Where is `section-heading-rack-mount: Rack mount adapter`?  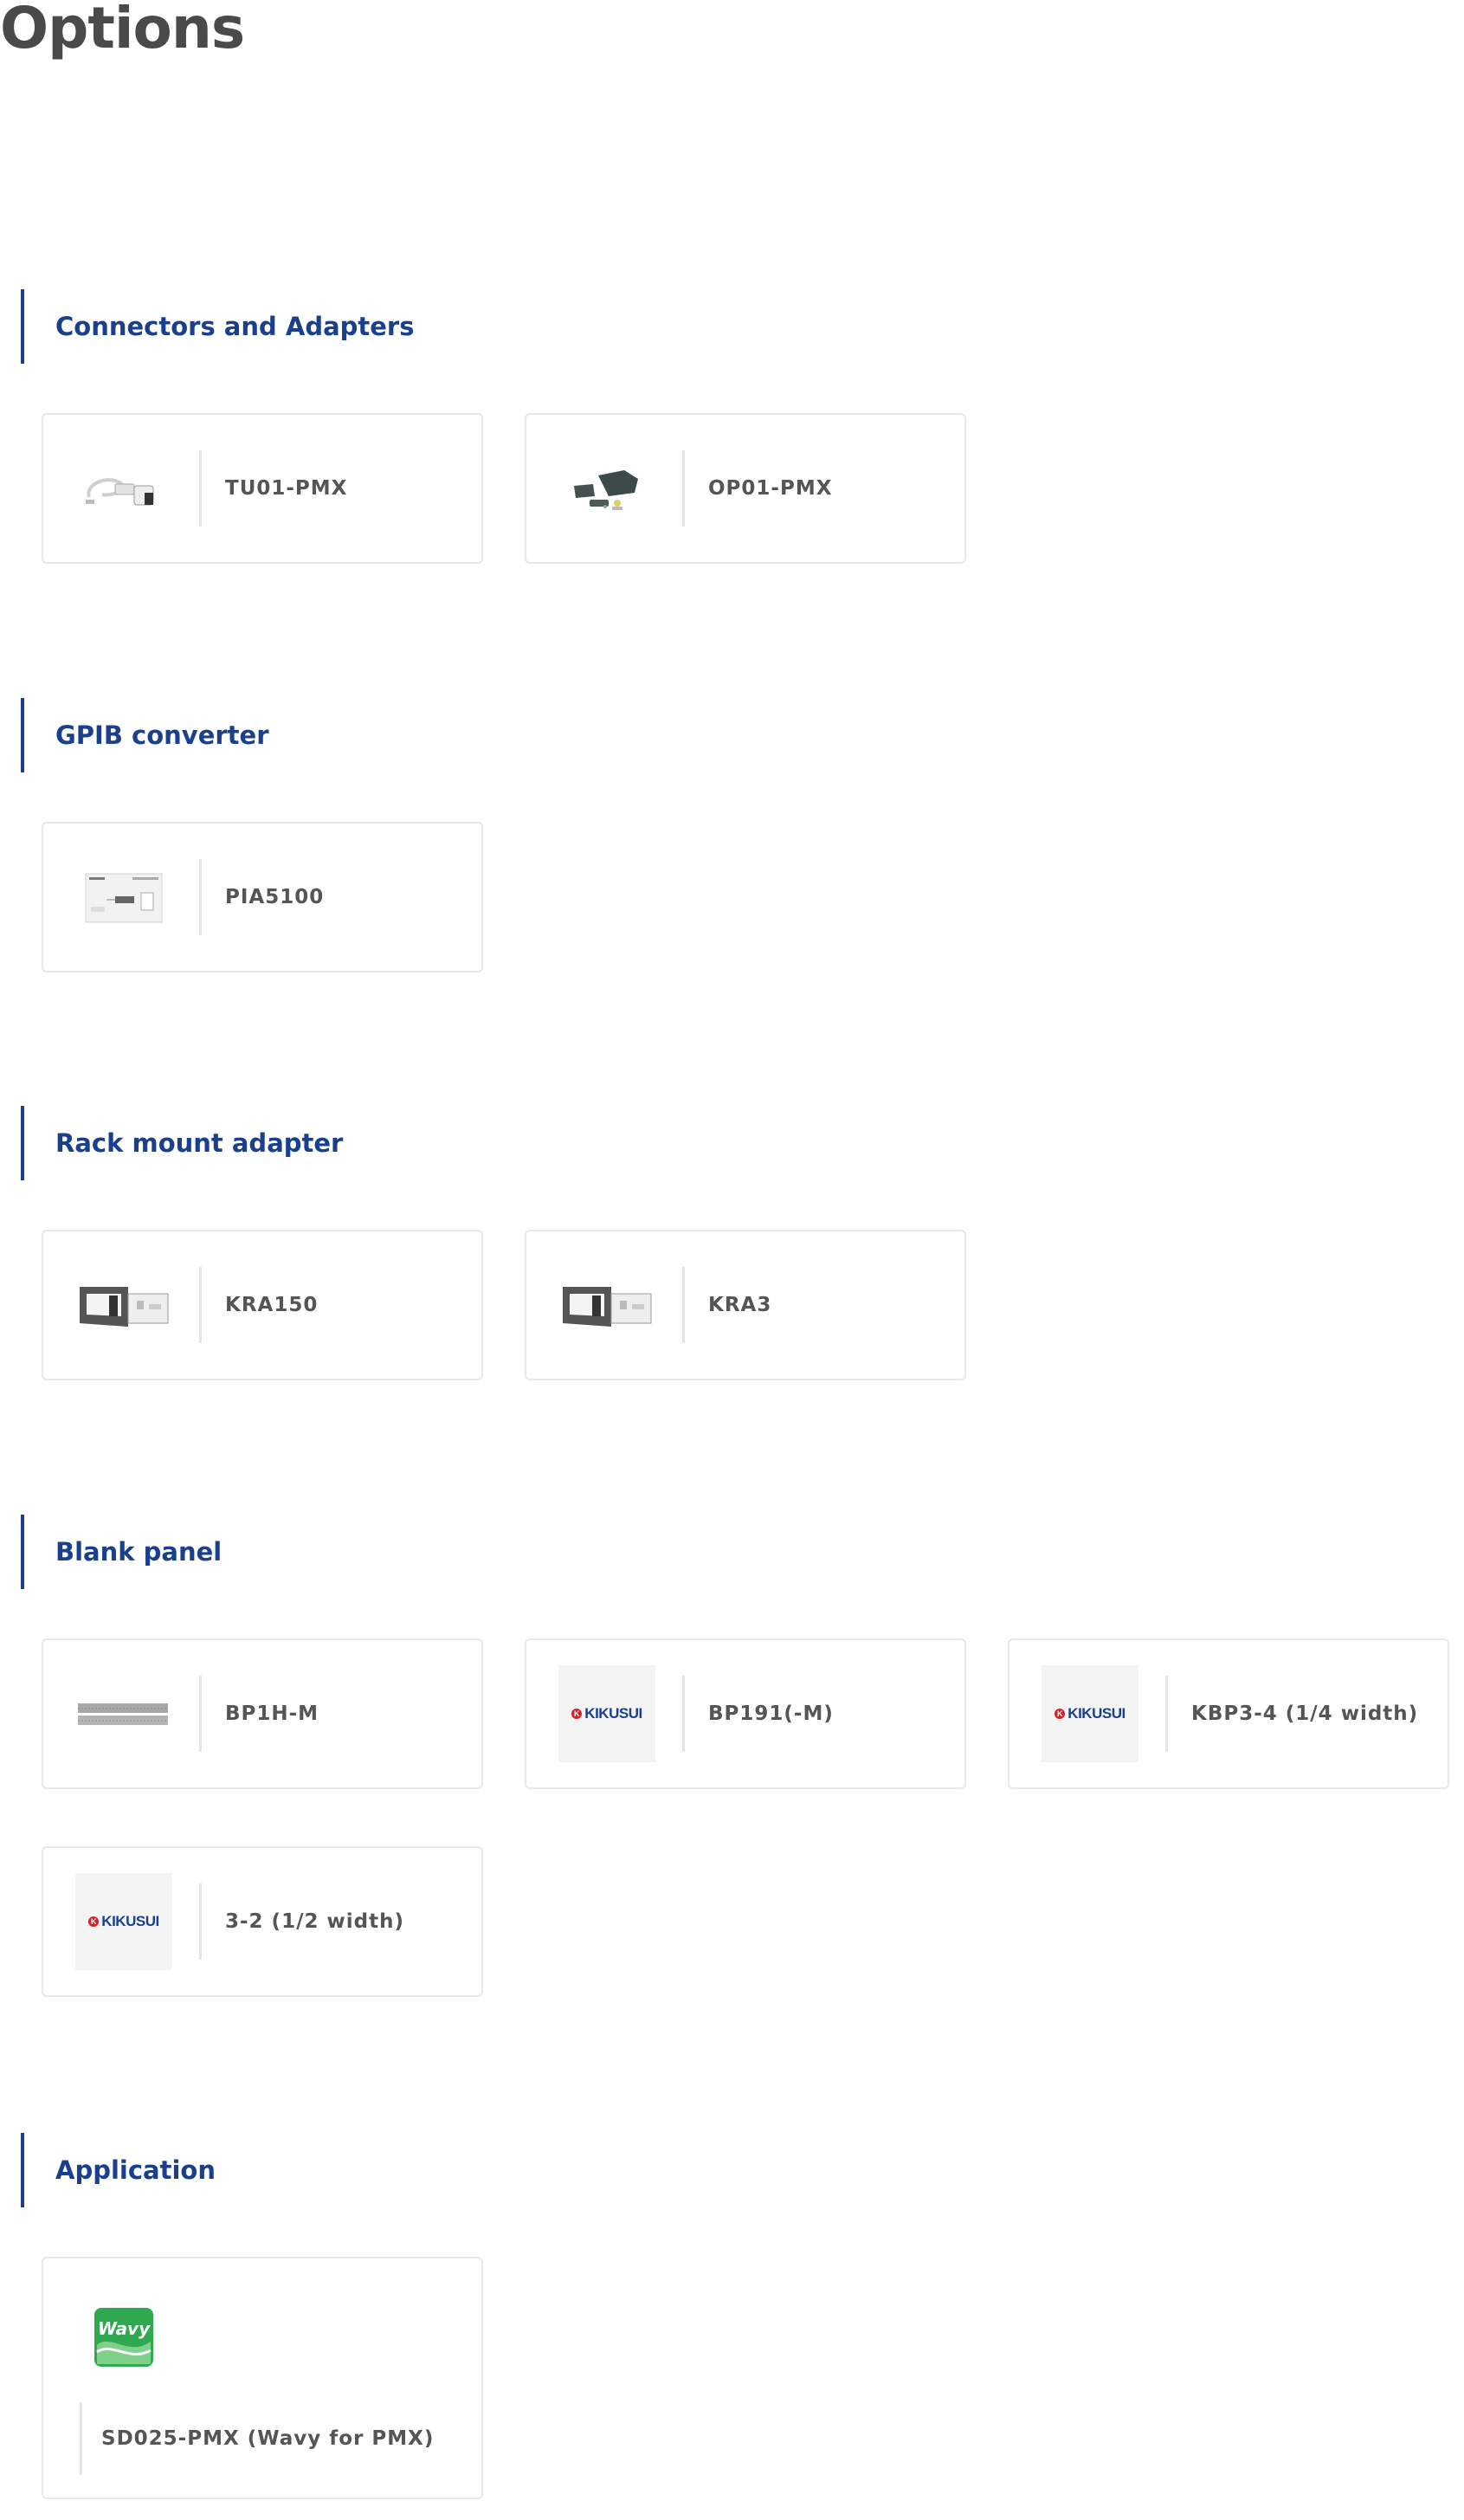 section-heading-rack-mount: Rack mount adapter is located at coordinates (182, 1143).